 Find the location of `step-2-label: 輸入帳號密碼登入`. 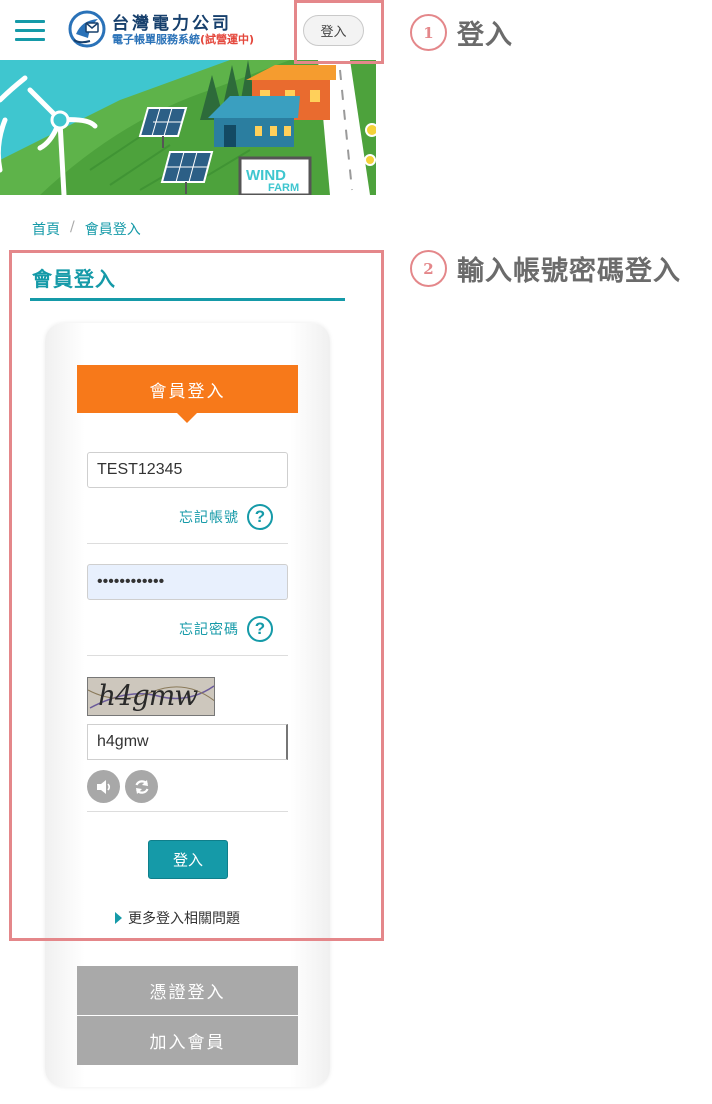

step-2-label: 輸入帳號密碼登入 is located at coordinates (569, 271).